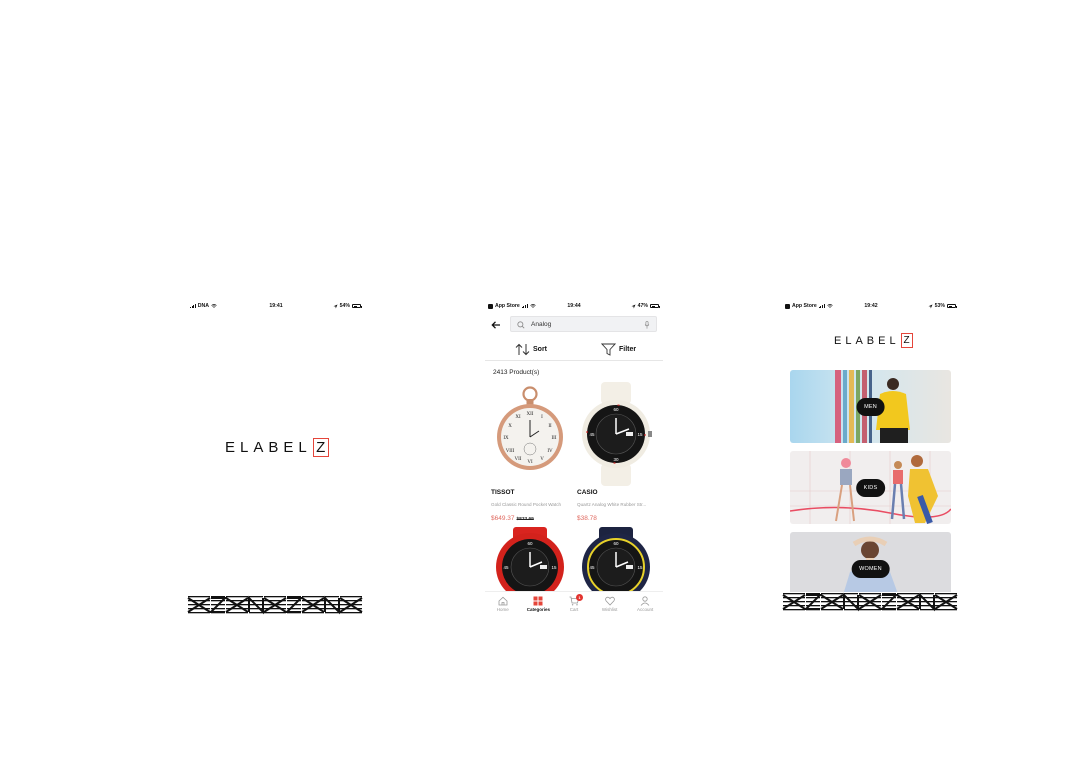 The height and width of the screenshot is (760, 1074). What do you see at coordinates (871, 306) in the screenshot?
I see `status-bar: App Store 19:42 53%` at bounding box center [871, 306].